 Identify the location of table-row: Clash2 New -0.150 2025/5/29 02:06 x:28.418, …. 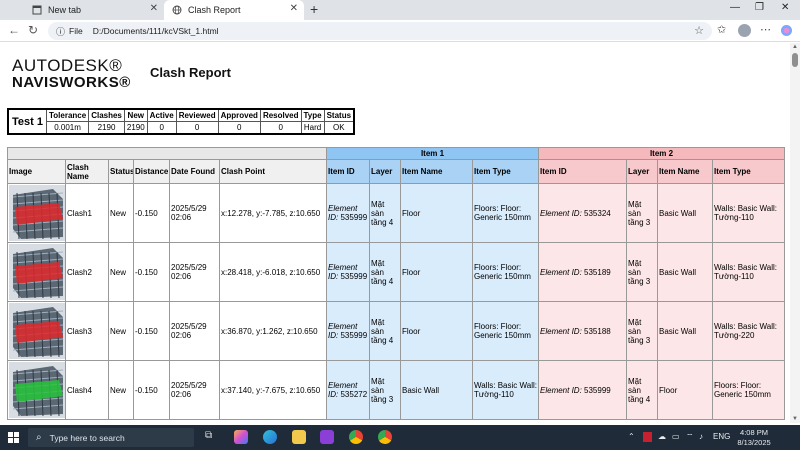
(396, 272).